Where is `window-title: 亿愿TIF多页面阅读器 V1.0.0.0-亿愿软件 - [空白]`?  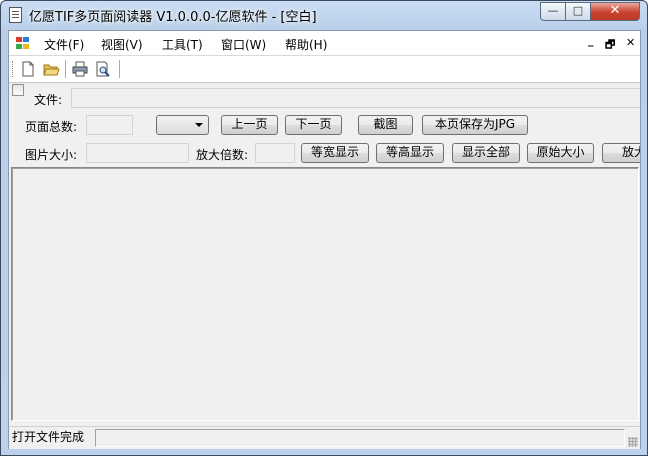 window-title: 亿愿TIF多页面阅读器 V1.0.0.0-亿愿软件 - [空白] is located at coordinates (173, 17).